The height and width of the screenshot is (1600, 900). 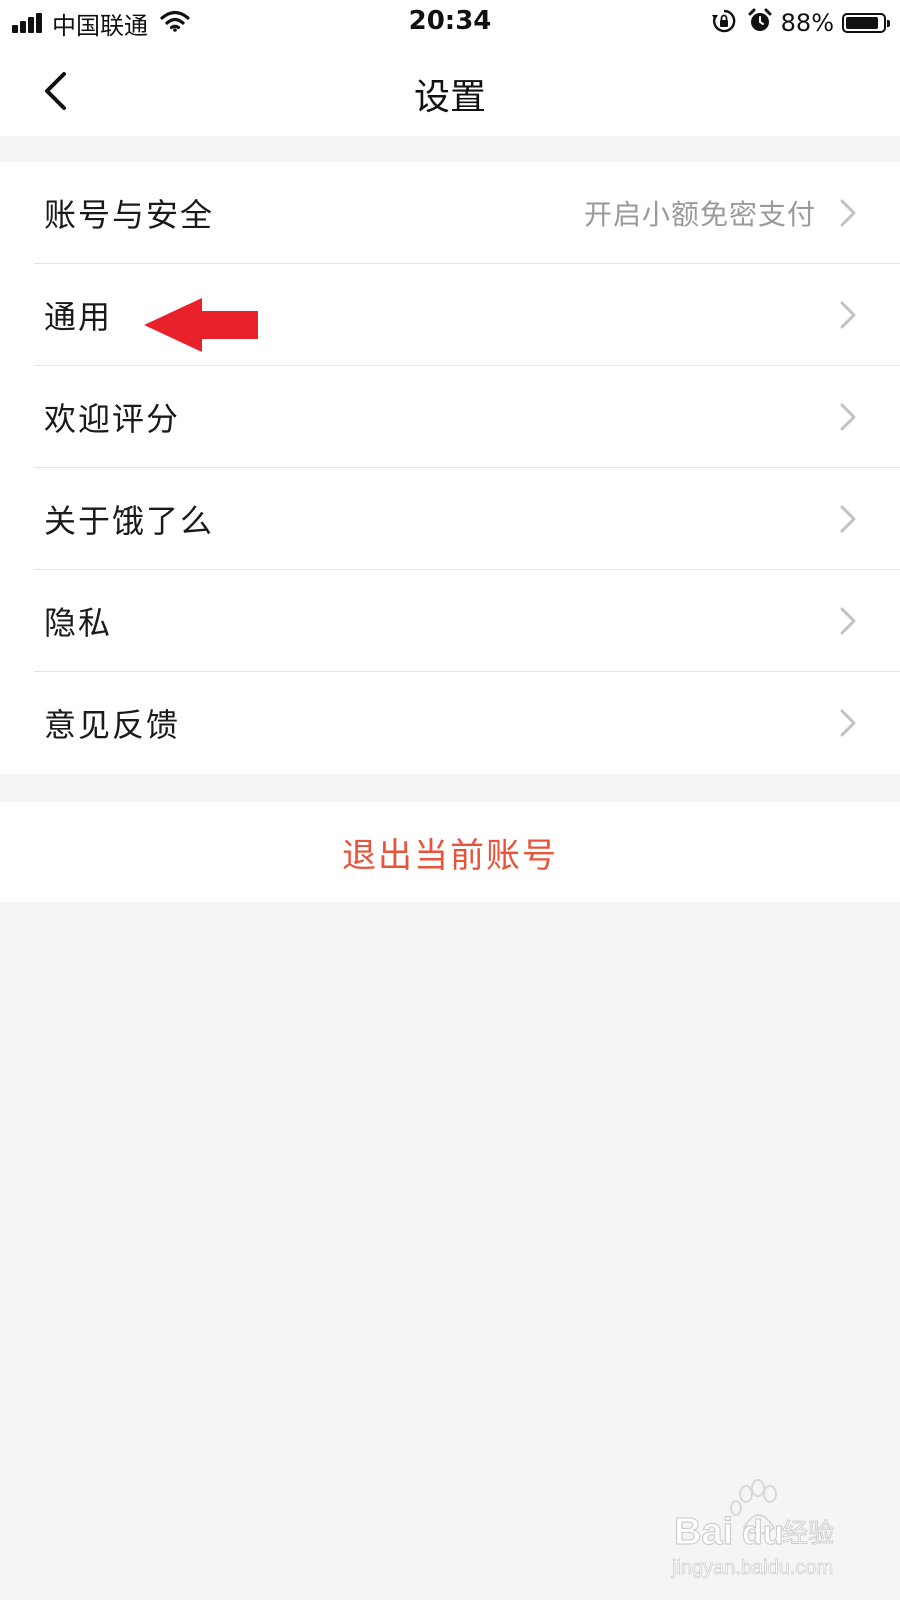 I want to click on menu-item-account-security: 账号与安全 开启小额免密支付, so click(x=450, y=213).